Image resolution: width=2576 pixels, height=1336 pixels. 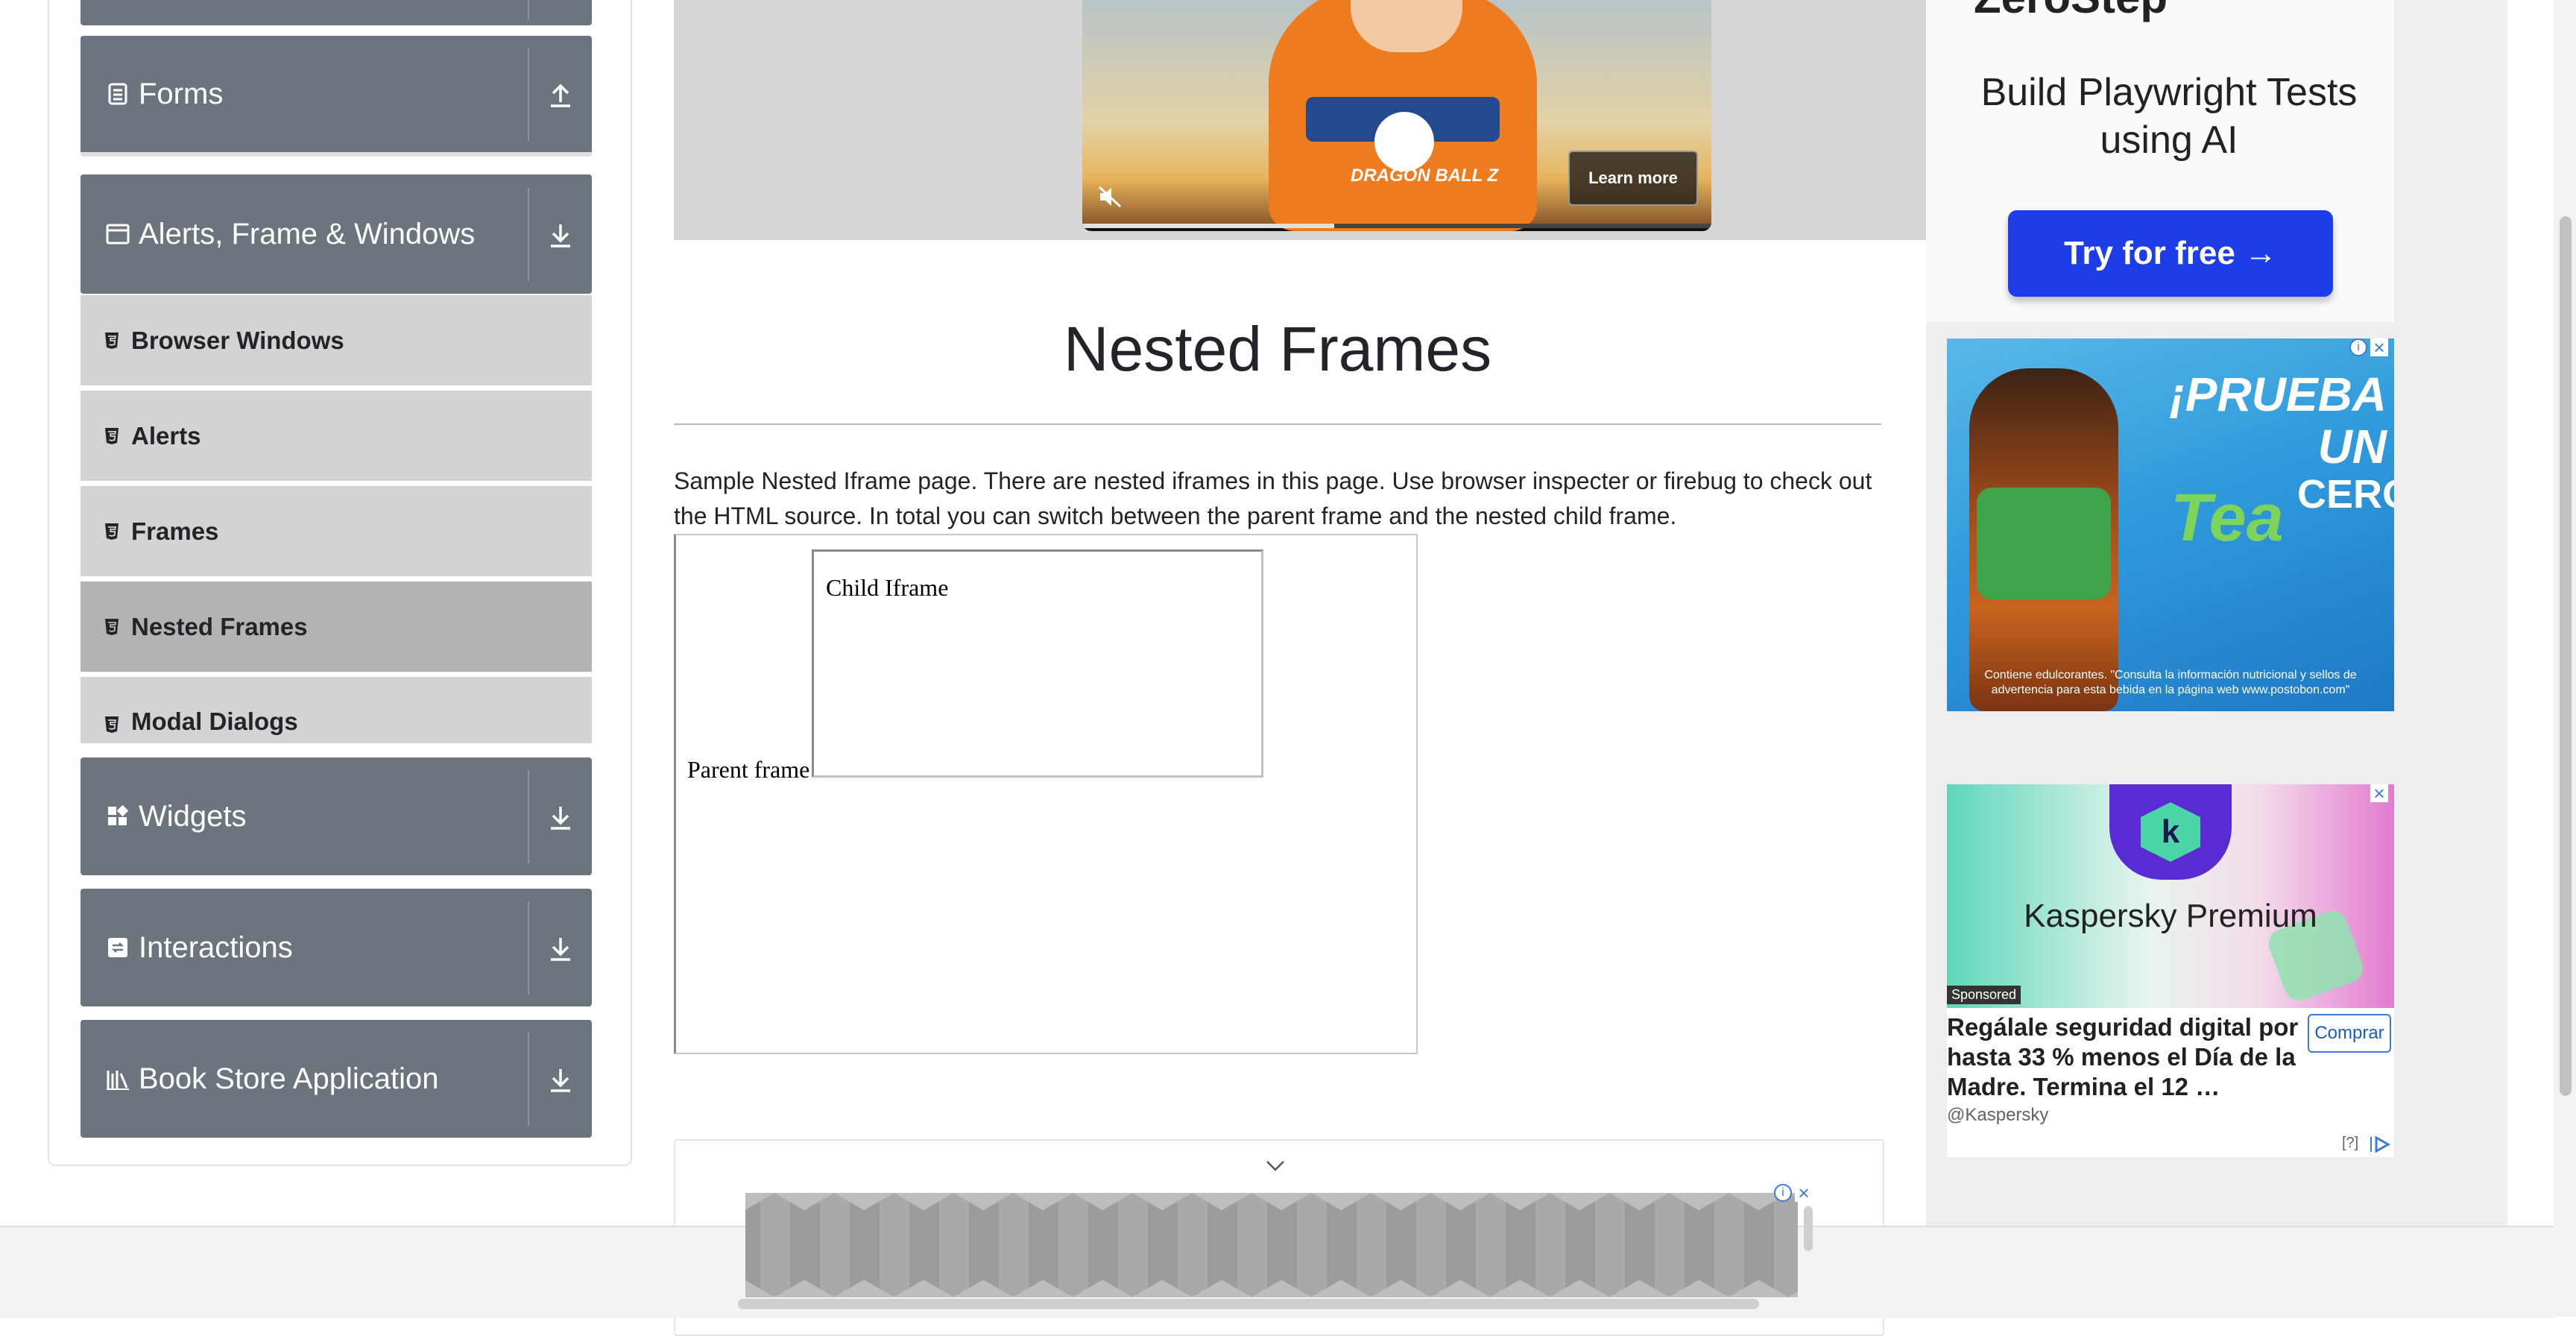 I want to click on widgets-icon, so click(x=118, y=816).